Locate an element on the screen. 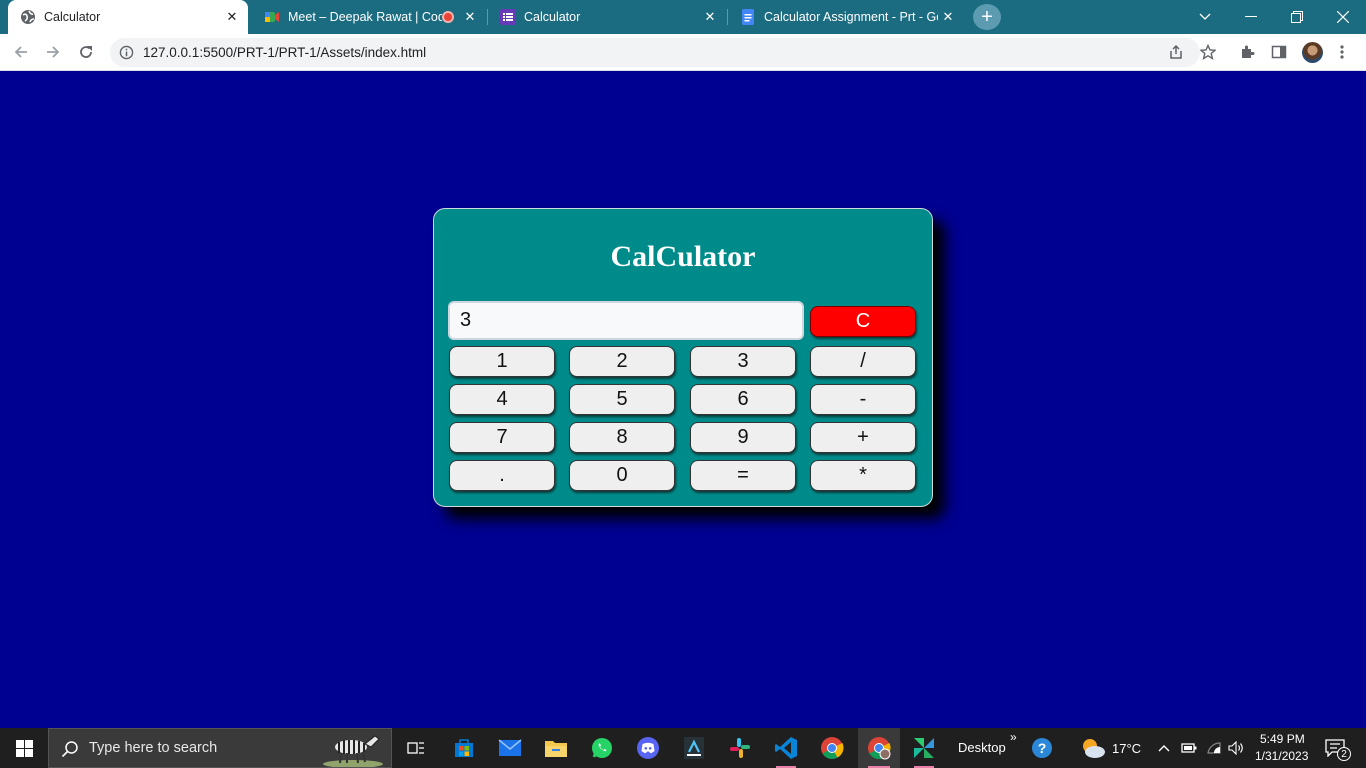 This screenshot has width=1366, height=768. tab-calculator-active: Calculator ✕ is located at coordinates (128, 17).